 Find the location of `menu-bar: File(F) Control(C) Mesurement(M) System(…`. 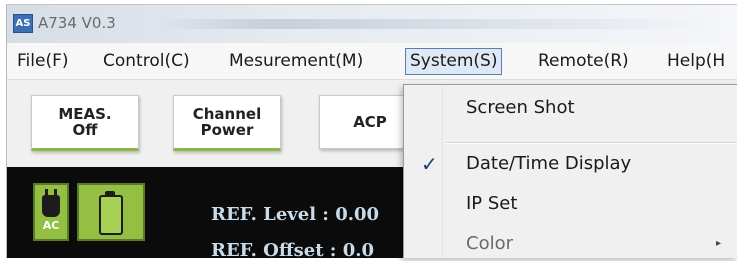

menu-bar: File(F) Control(C) Mesurement(M) System(… is located at coordinates (372, 61).